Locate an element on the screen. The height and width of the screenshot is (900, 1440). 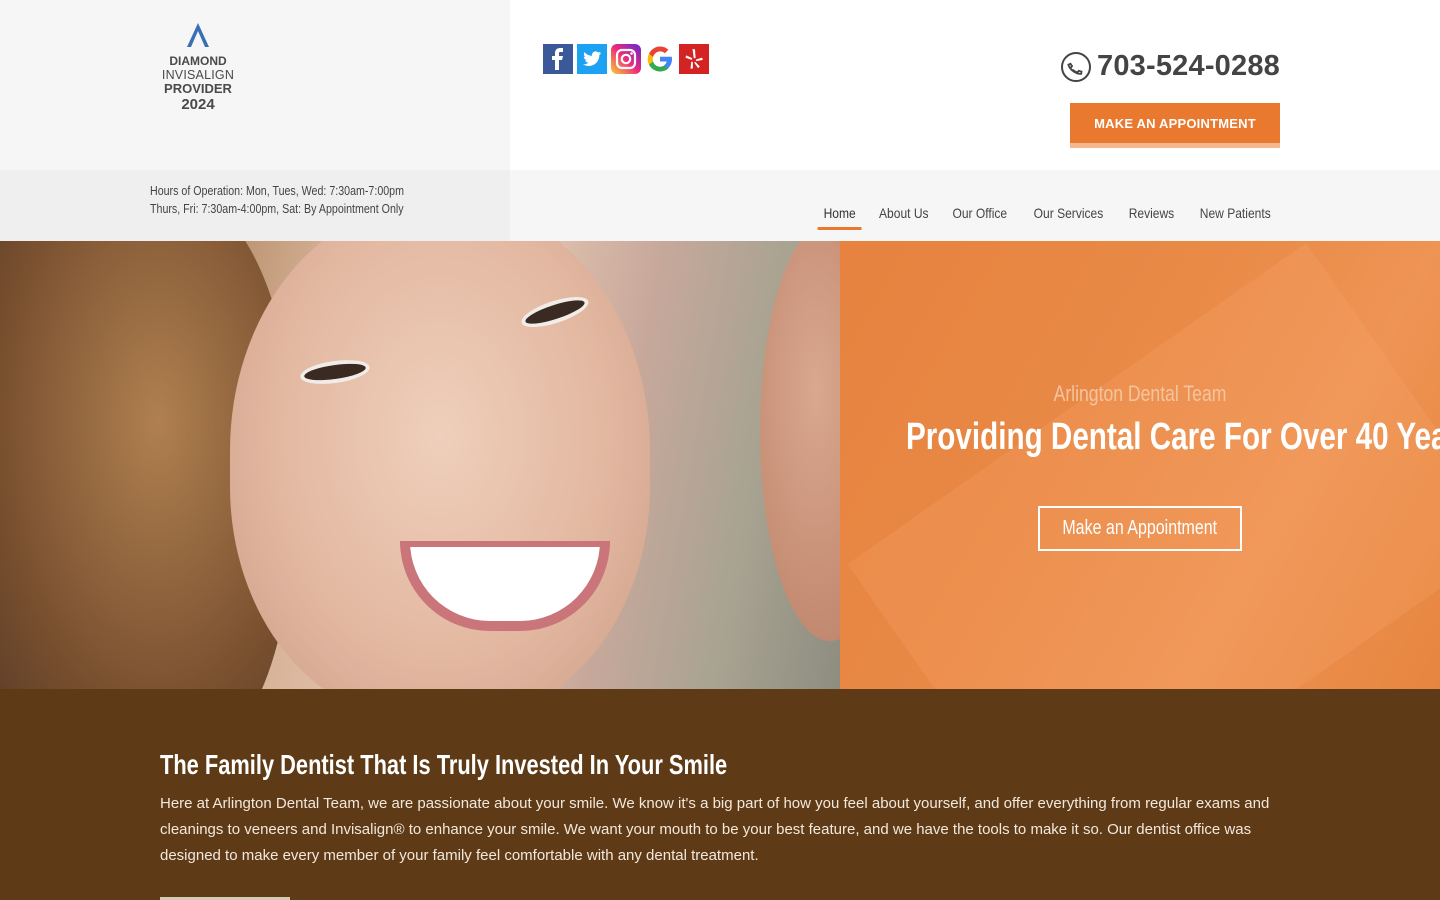
nav-item-home: Home is located at coordinates (839, 217).